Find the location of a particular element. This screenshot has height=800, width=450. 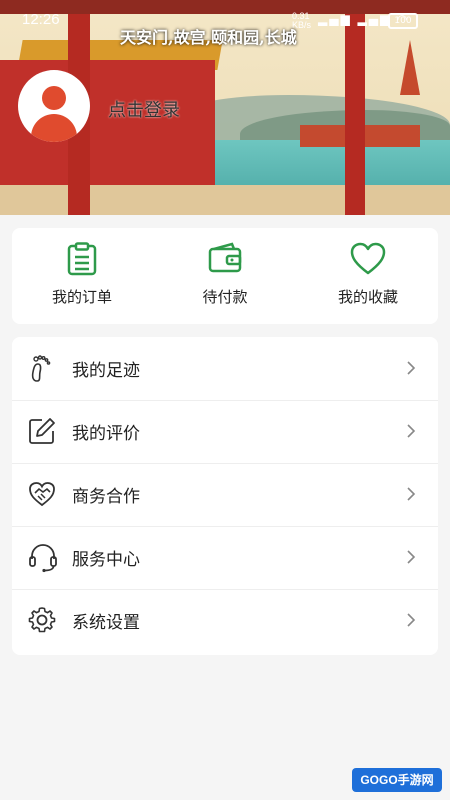

pagoda-decoration is located at coordinates (410, 67).